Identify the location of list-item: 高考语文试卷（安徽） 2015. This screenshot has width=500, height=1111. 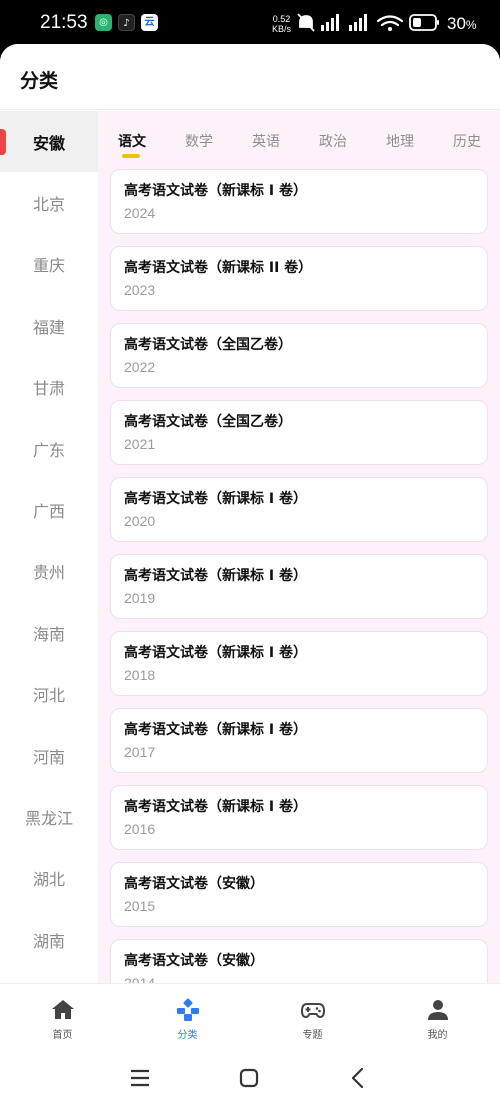
(299, 894).